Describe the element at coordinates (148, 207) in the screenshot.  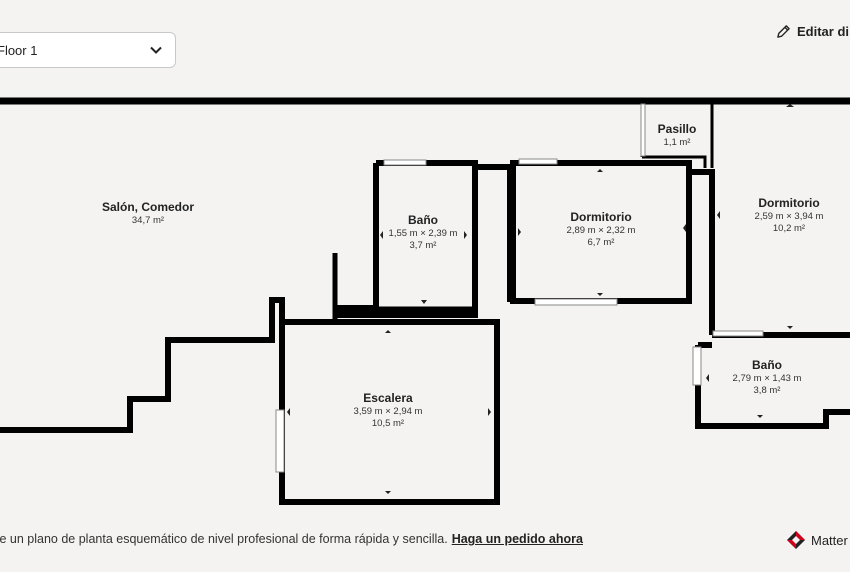
I see `room-name: Salón, Comedor` at that location.